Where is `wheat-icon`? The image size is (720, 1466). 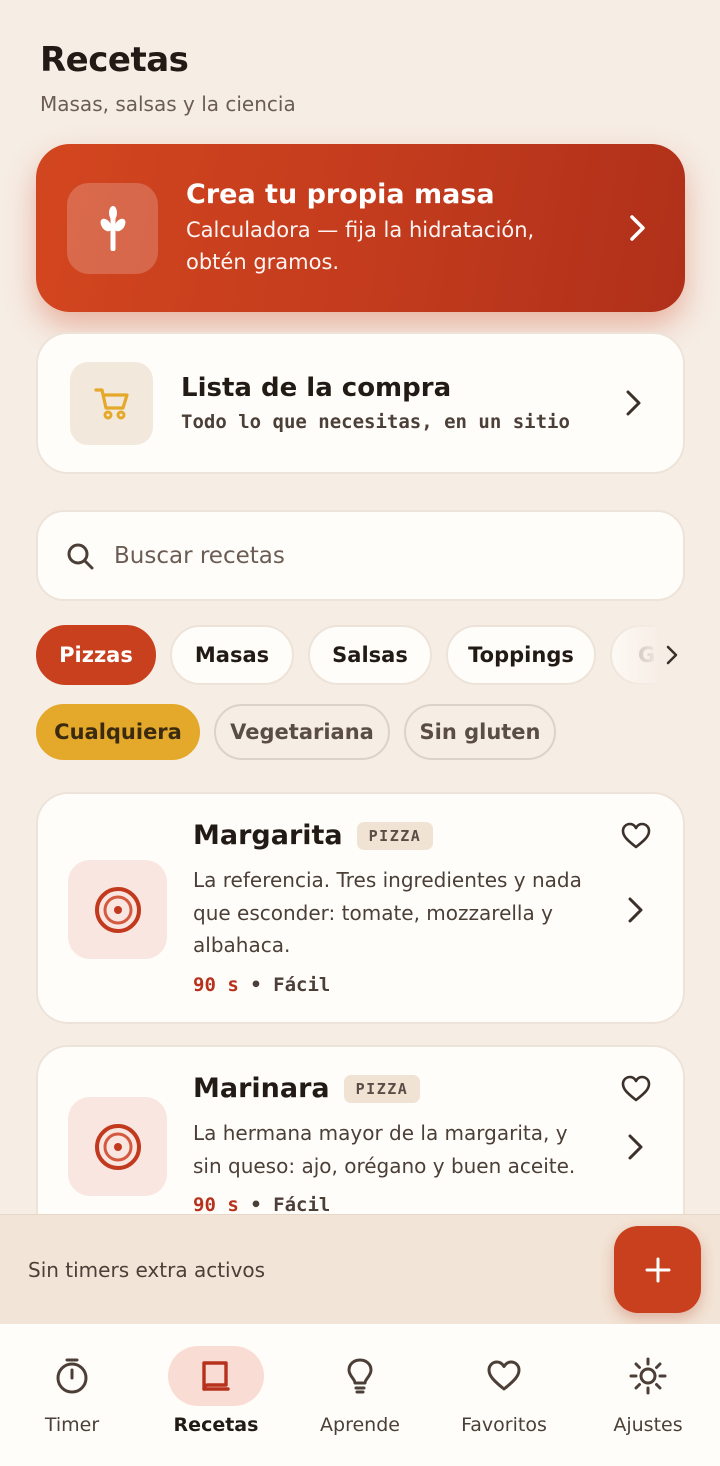 wheat-icon is located at coordinates (112, 228).